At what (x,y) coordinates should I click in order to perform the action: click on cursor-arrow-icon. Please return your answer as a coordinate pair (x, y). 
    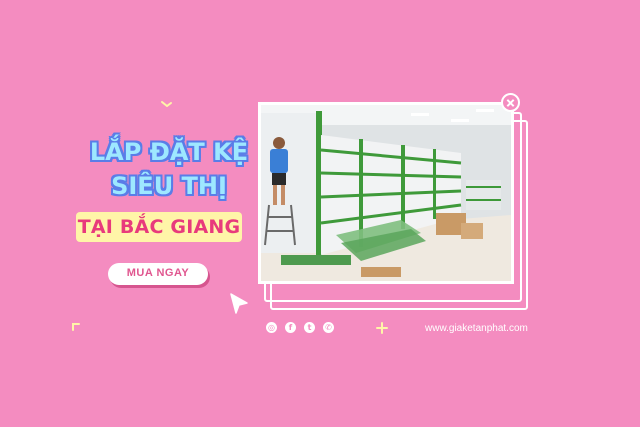
    Looking at the image, I should click on (239, 303).